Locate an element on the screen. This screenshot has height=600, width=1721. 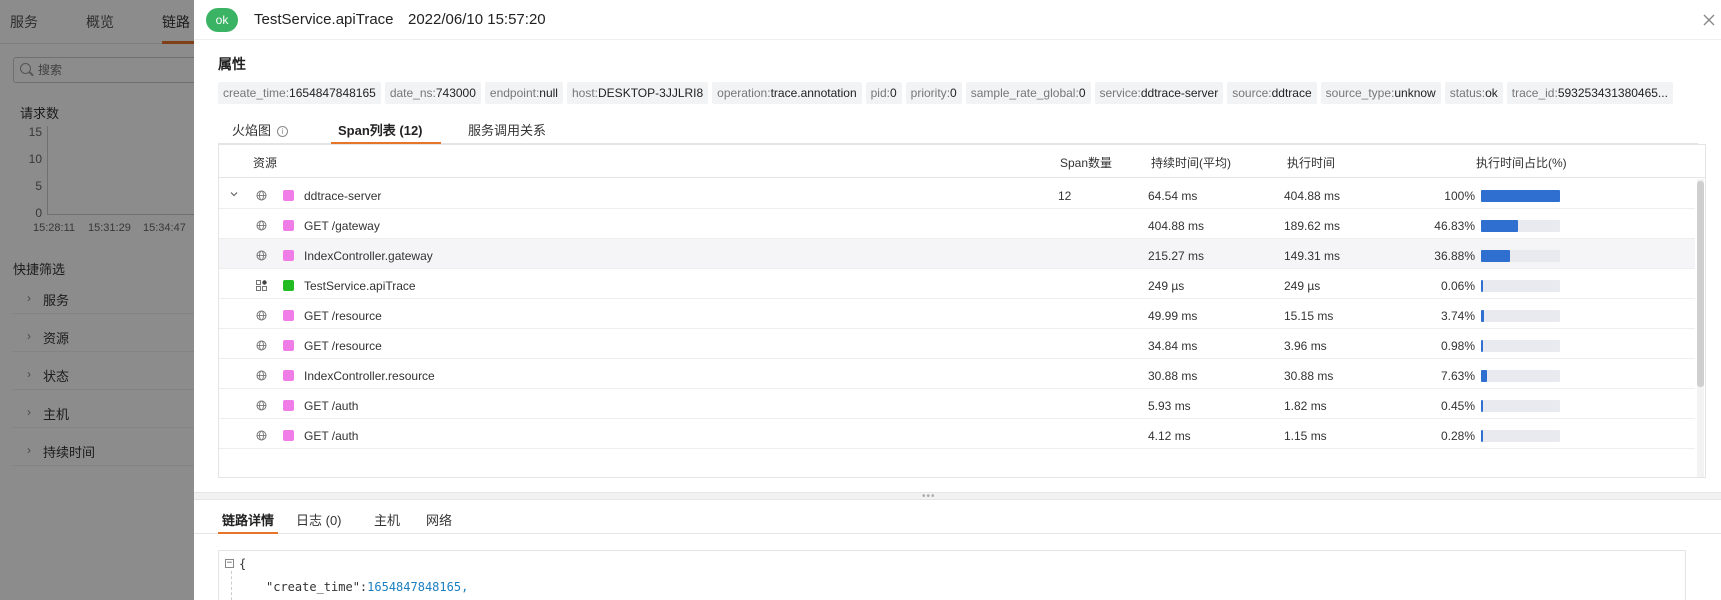
tab-trace-detail: 链路详情 is located at coordinates (248, 519).